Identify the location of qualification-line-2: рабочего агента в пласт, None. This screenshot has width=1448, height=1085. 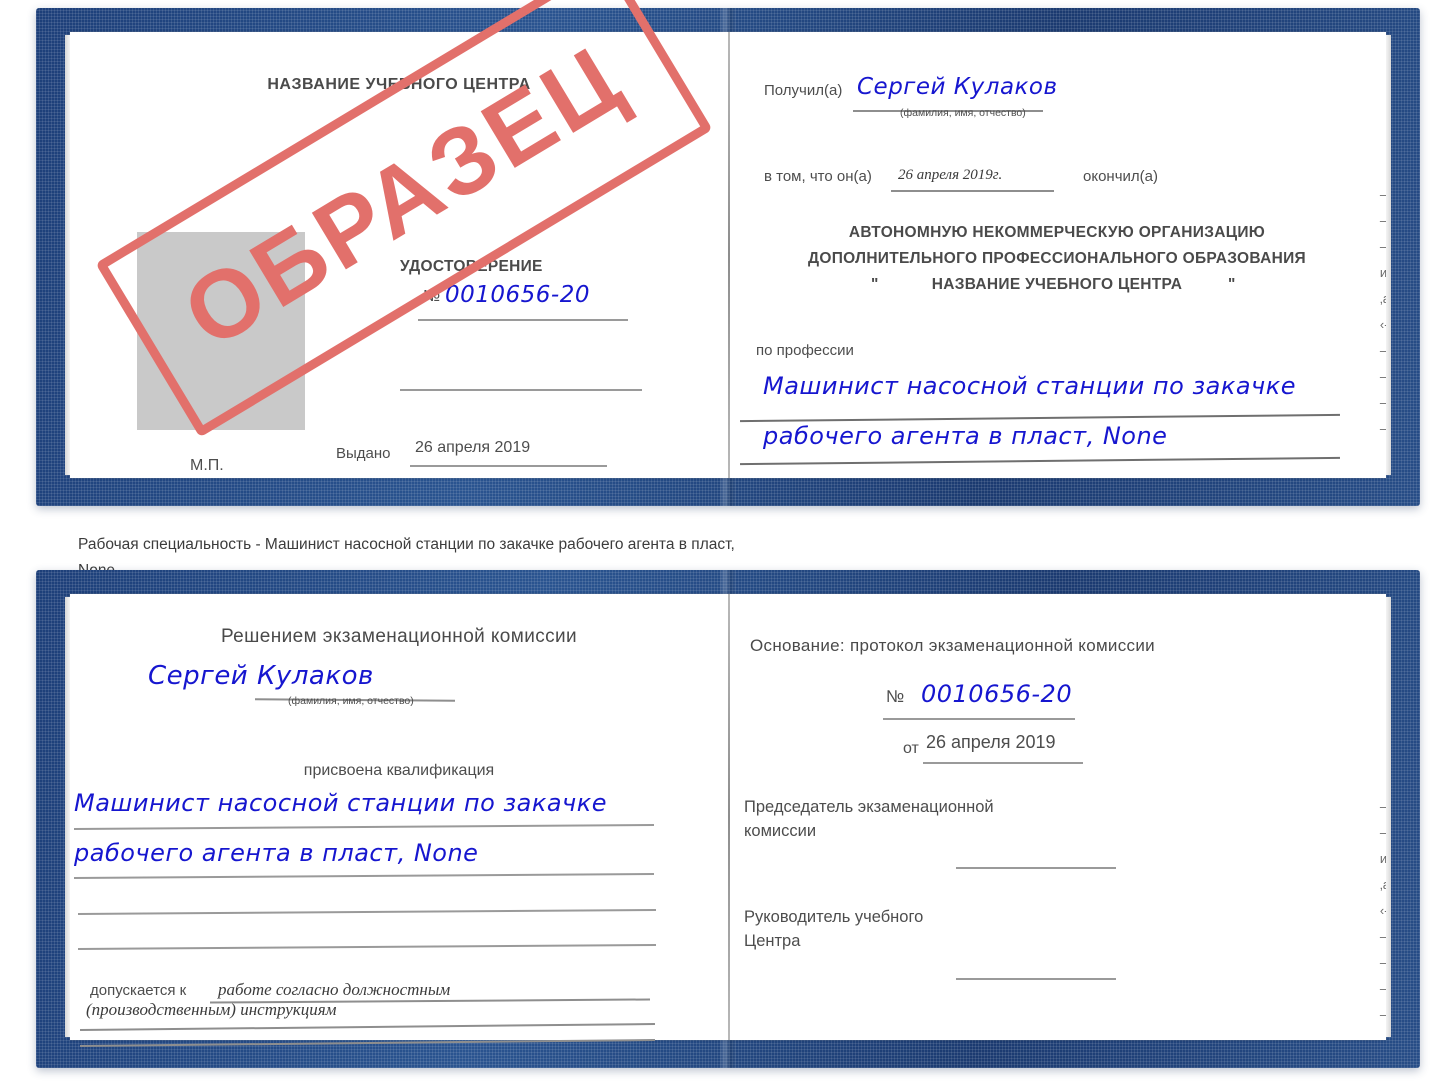
(276, 853).